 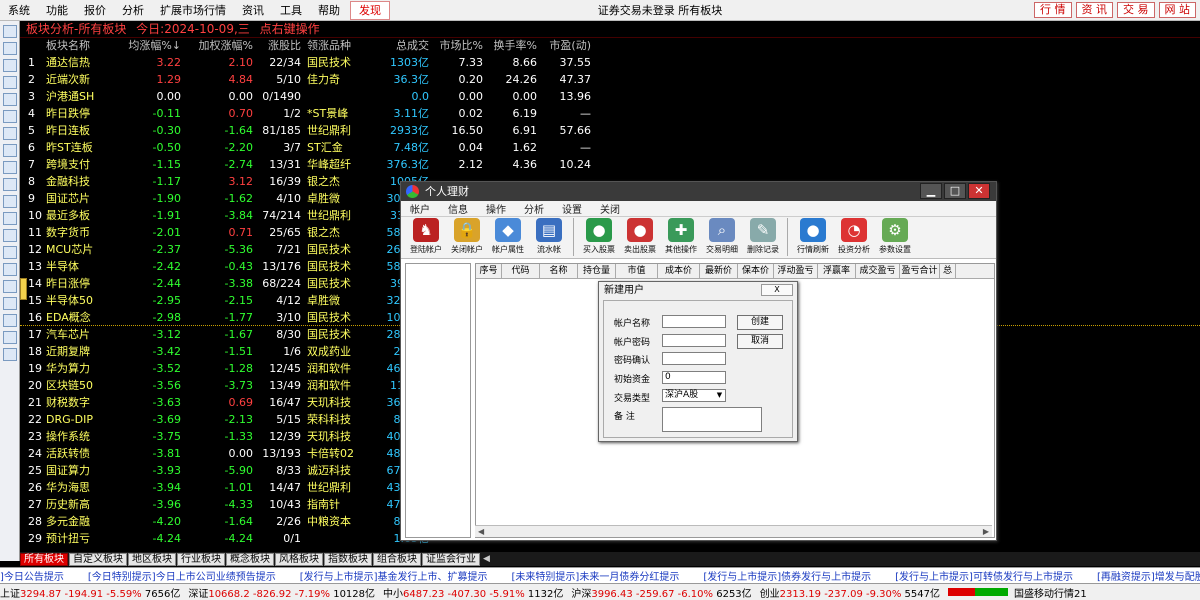 What do you see at coordinates (10, 354) in the screenshot?
I see `link-icon` at bounding box center [10, 354].